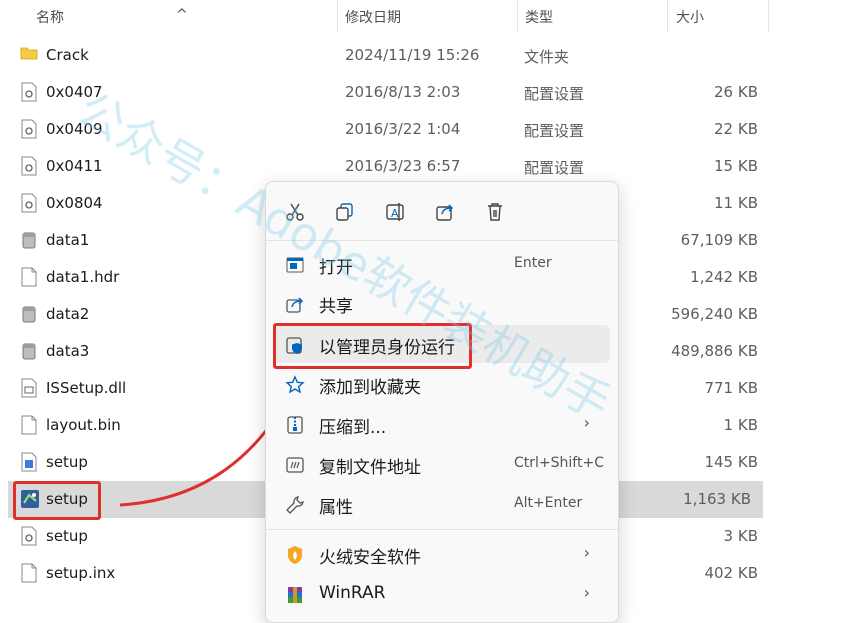  I want to click on wrench-icon, so click(295, 505).